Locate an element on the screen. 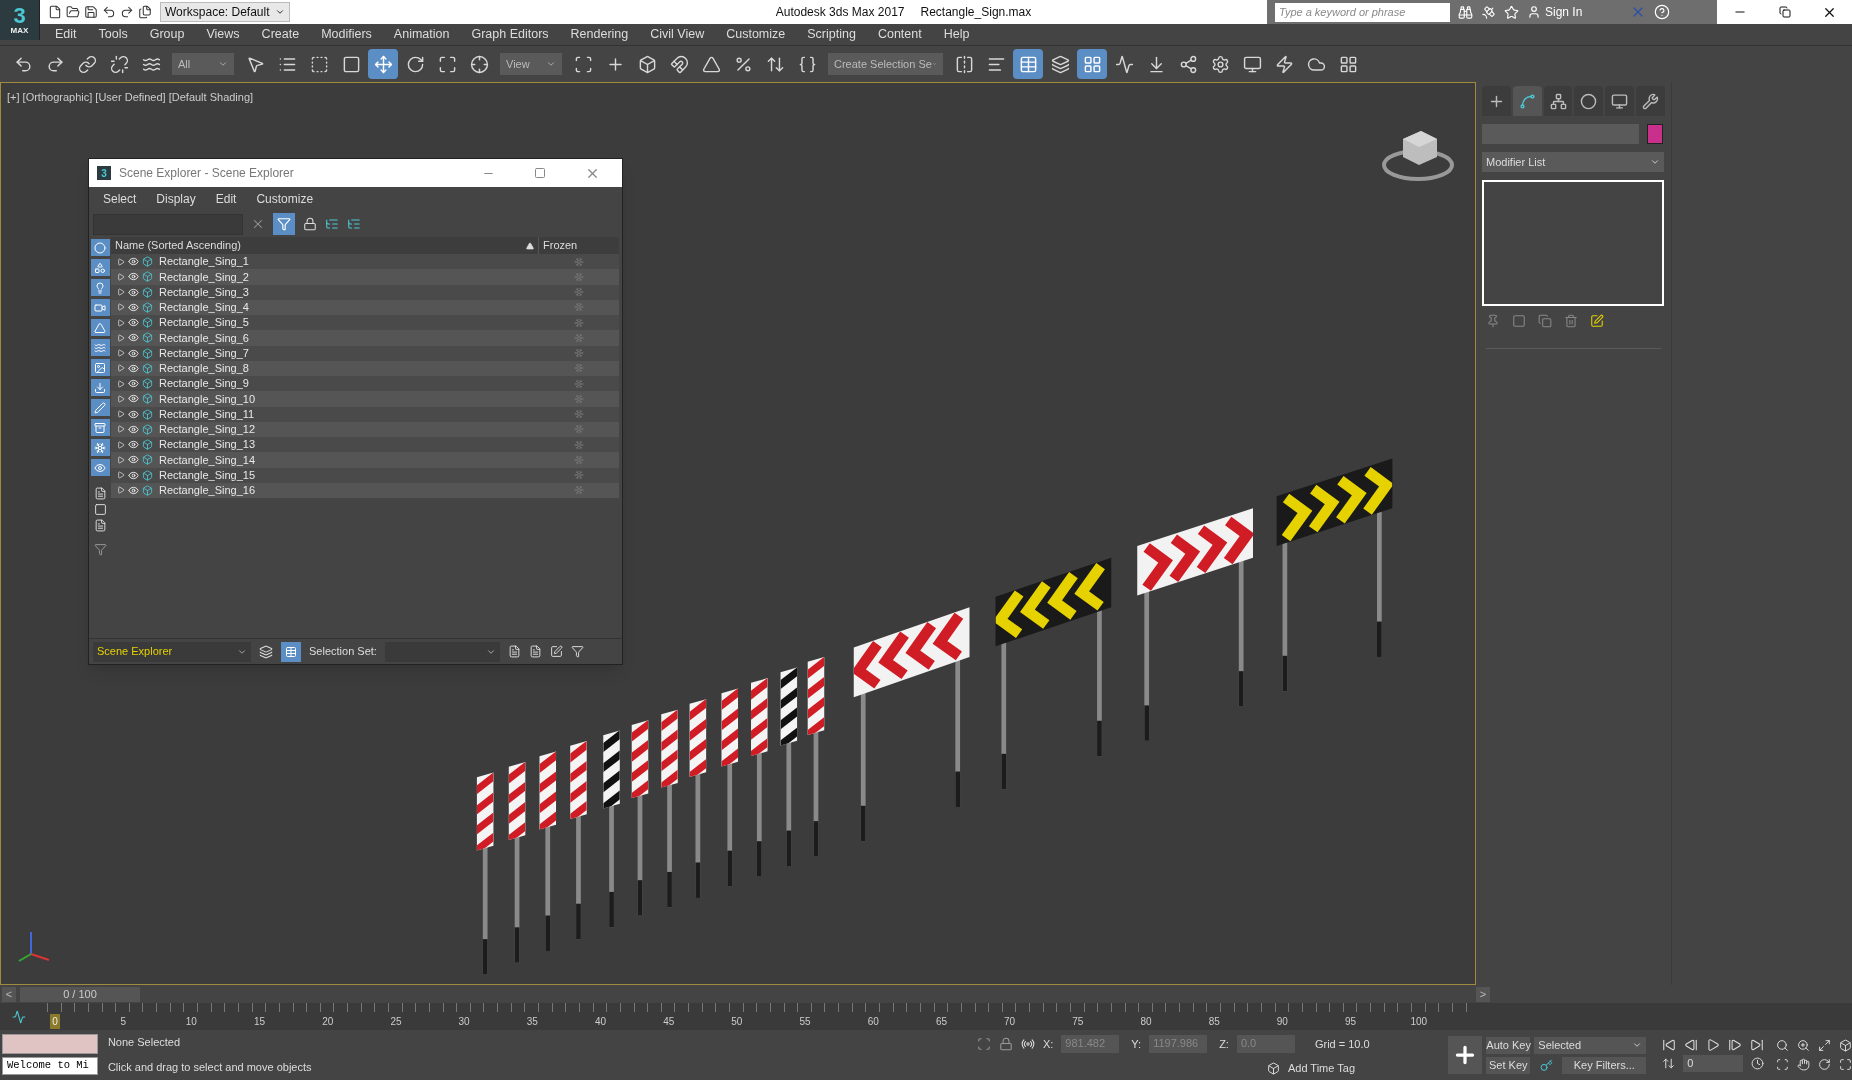 Image resolution: width=1852 pixels, height=1080 pixels. play-icon is located at coordinates (1713, 1045).